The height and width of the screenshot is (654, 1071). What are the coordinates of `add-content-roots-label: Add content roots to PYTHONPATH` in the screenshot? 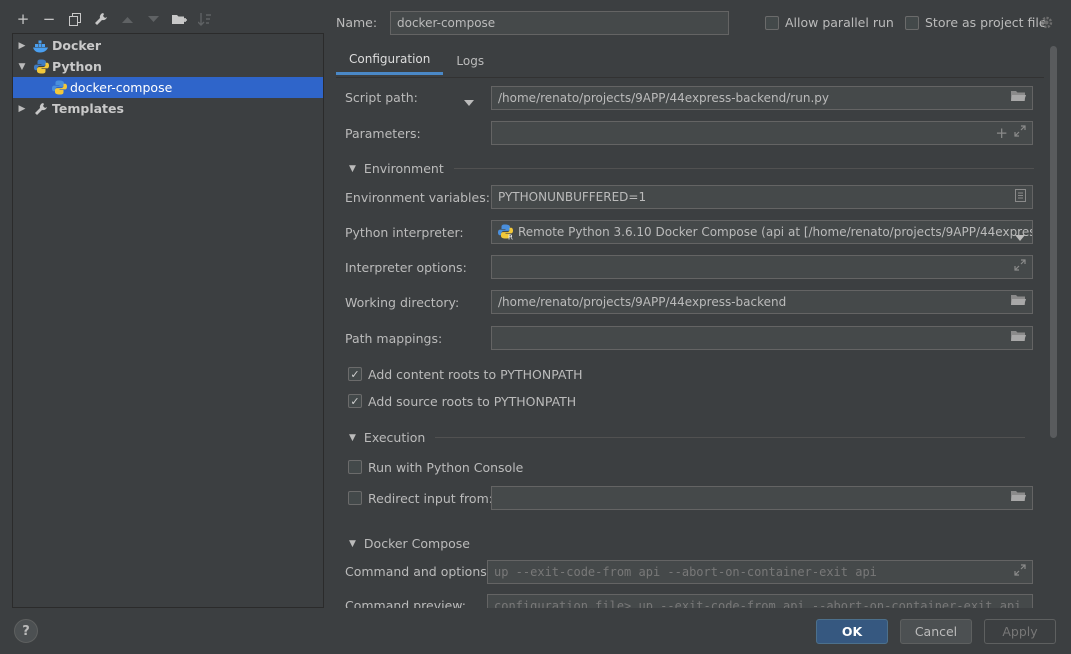 It's located at (475, 374).